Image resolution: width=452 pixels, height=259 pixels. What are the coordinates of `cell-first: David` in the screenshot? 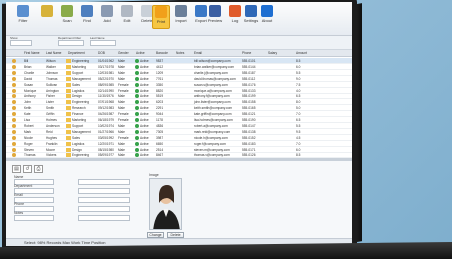 It's located at (28, 78).